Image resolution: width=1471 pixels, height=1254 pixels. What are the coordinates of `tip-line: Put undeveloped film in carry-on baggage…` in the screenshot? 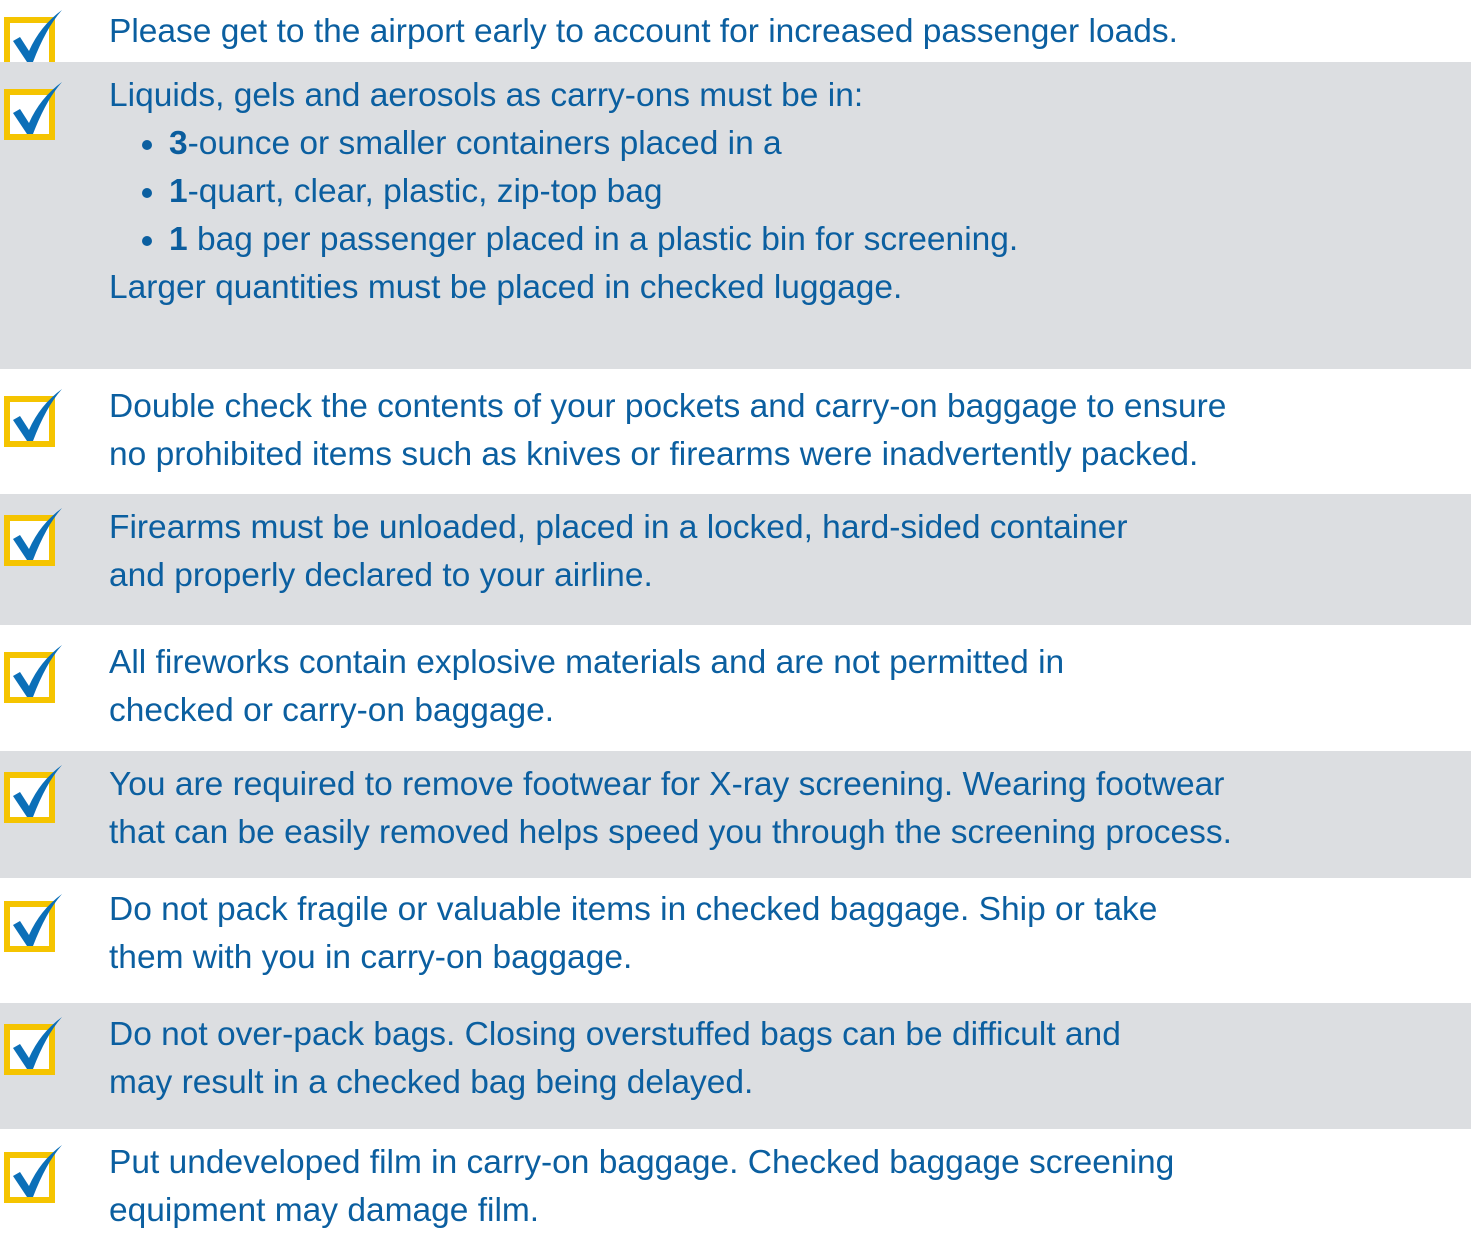 It's located at (642, 1162).